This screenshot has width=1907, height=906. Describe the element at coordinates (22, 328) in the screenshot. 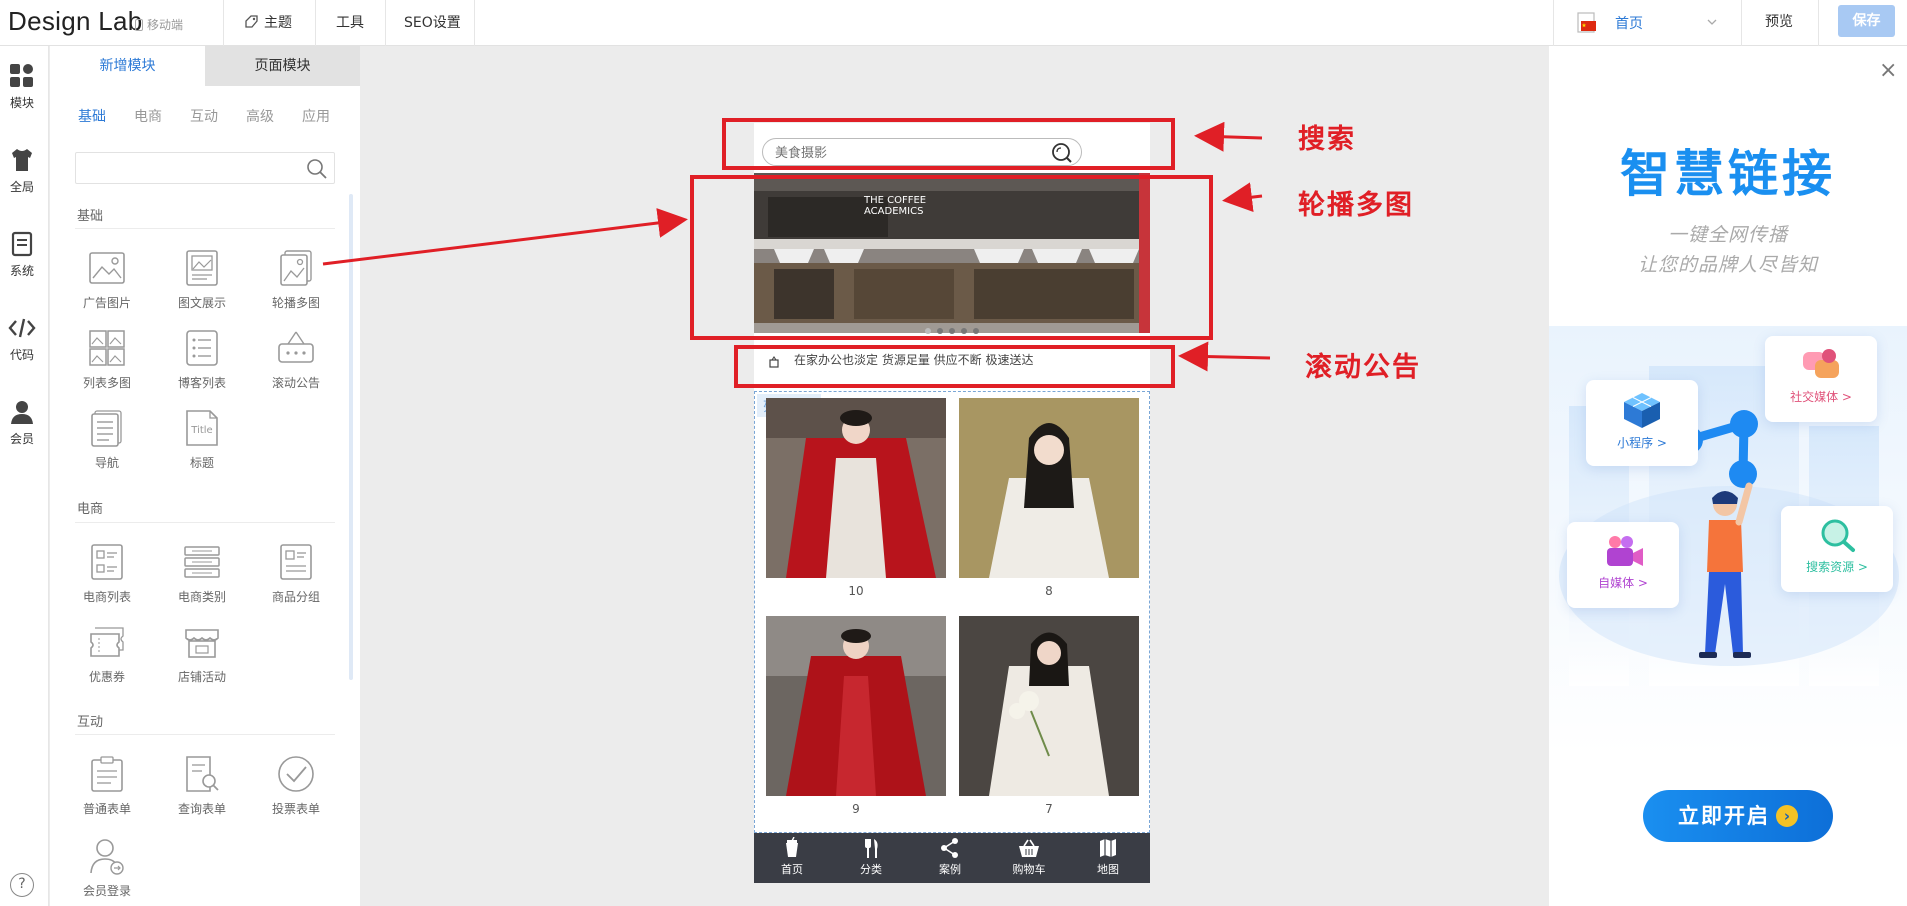

I see `code-icon` at that location.